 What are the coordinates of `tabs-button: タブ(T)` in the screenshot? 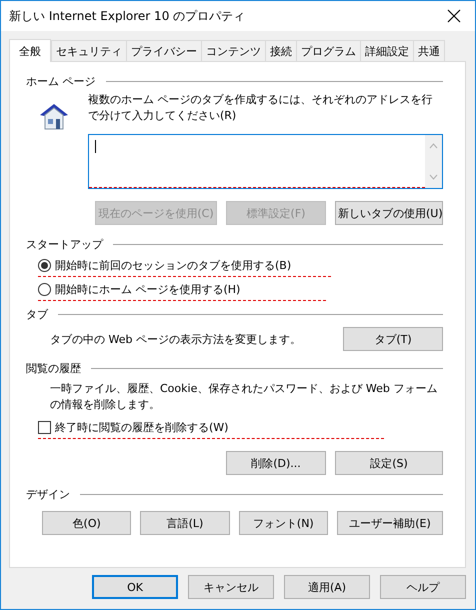 It's located at (393, 339).